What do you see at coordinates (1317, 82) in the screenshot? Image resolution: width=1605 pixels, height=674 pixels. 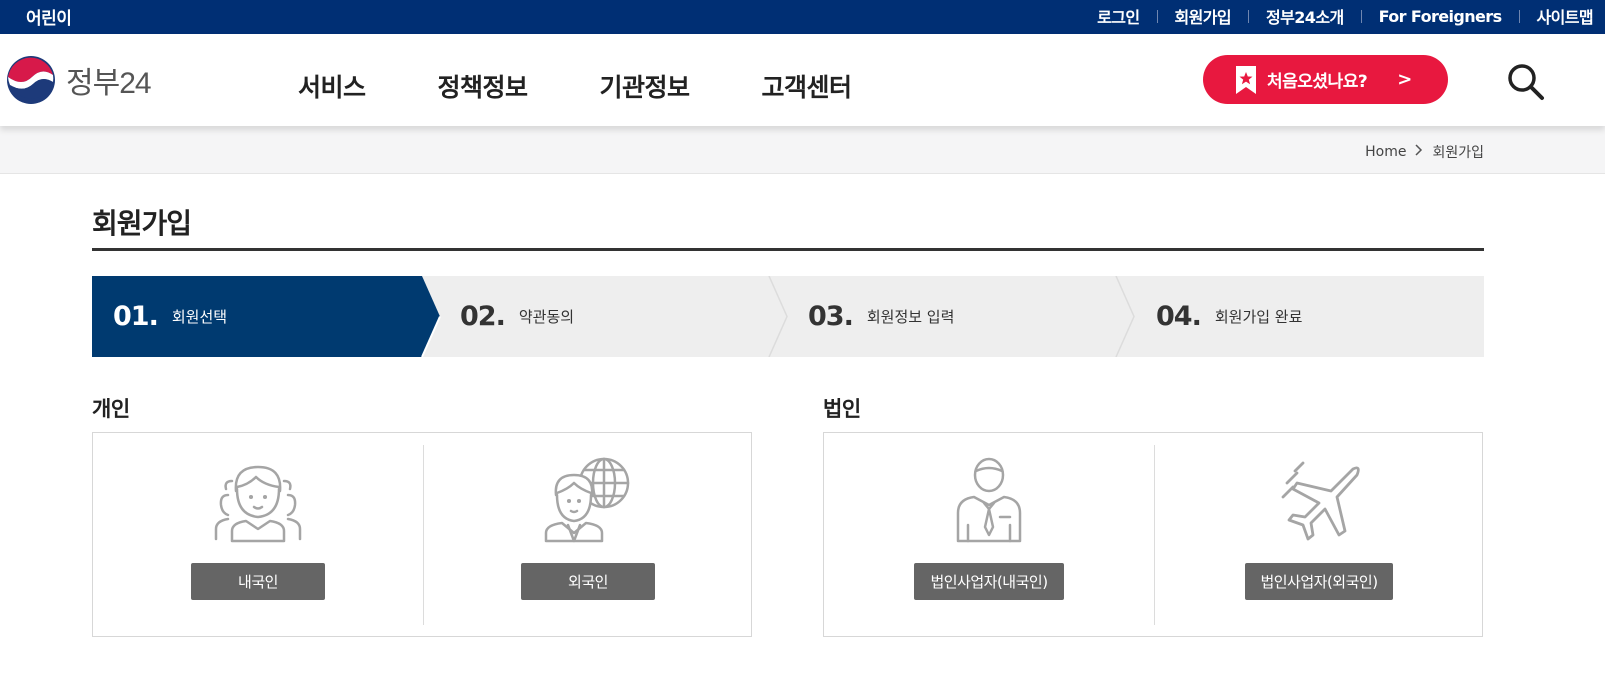 I see `first-visit-label: 처음오셨나요?` at bounding box center [1317, 82].